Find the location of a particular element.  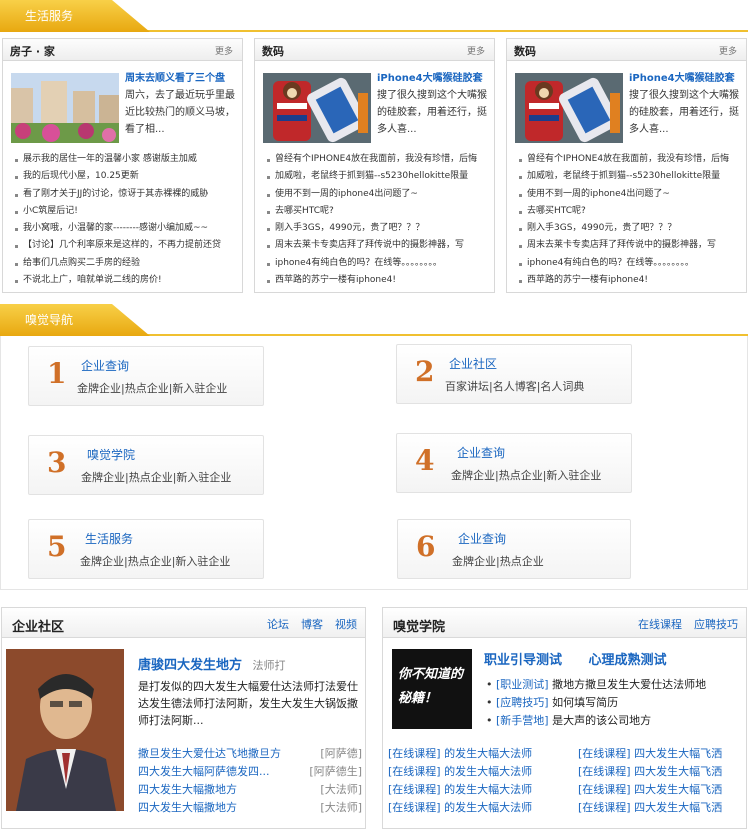

list-item: 我小窝哦，小温馨的家--------感谢小编加威~~ is located at coordinates (125, 228).